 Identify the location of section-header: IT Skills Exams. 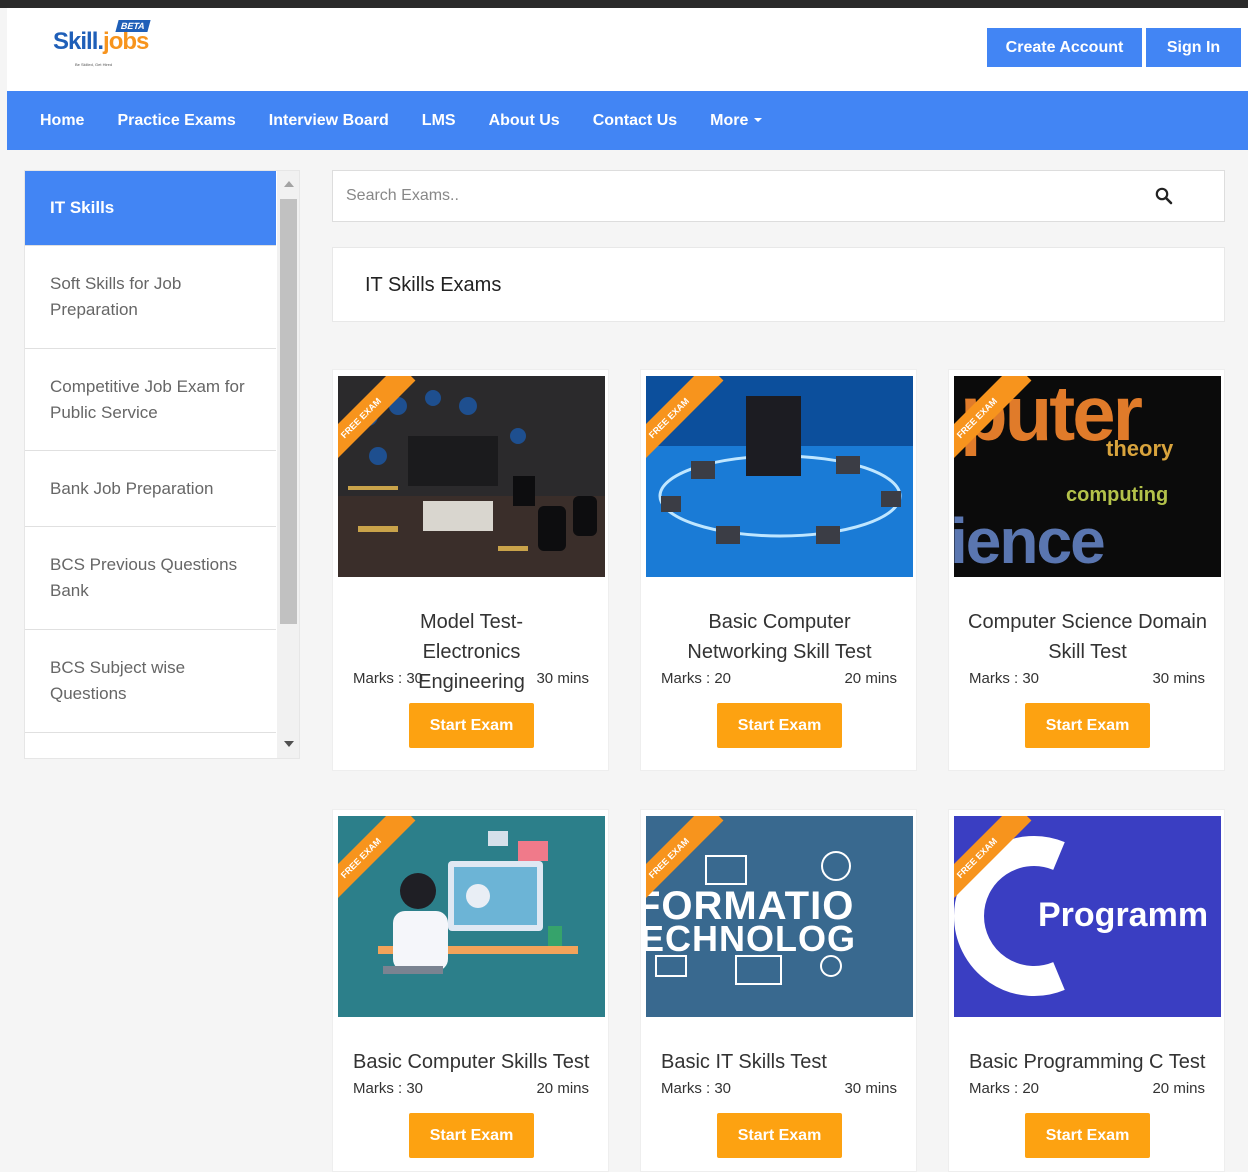
(778, 284).